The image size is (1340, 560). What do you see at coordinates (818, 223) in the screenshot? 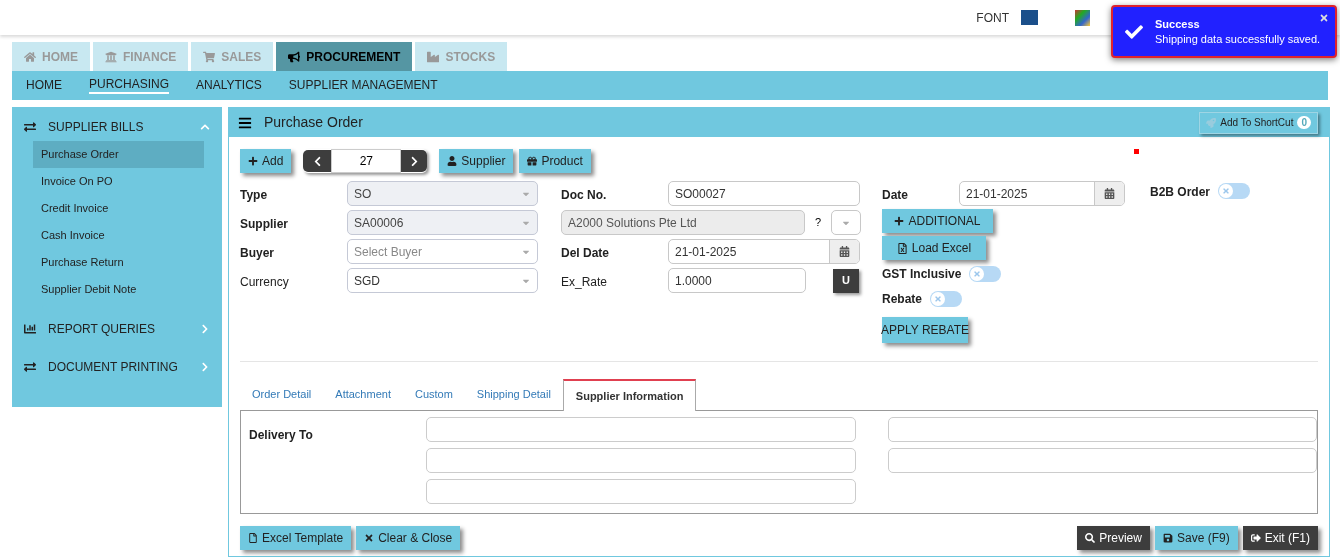
I see `help-label: ?` at bounding box center [818, 223].